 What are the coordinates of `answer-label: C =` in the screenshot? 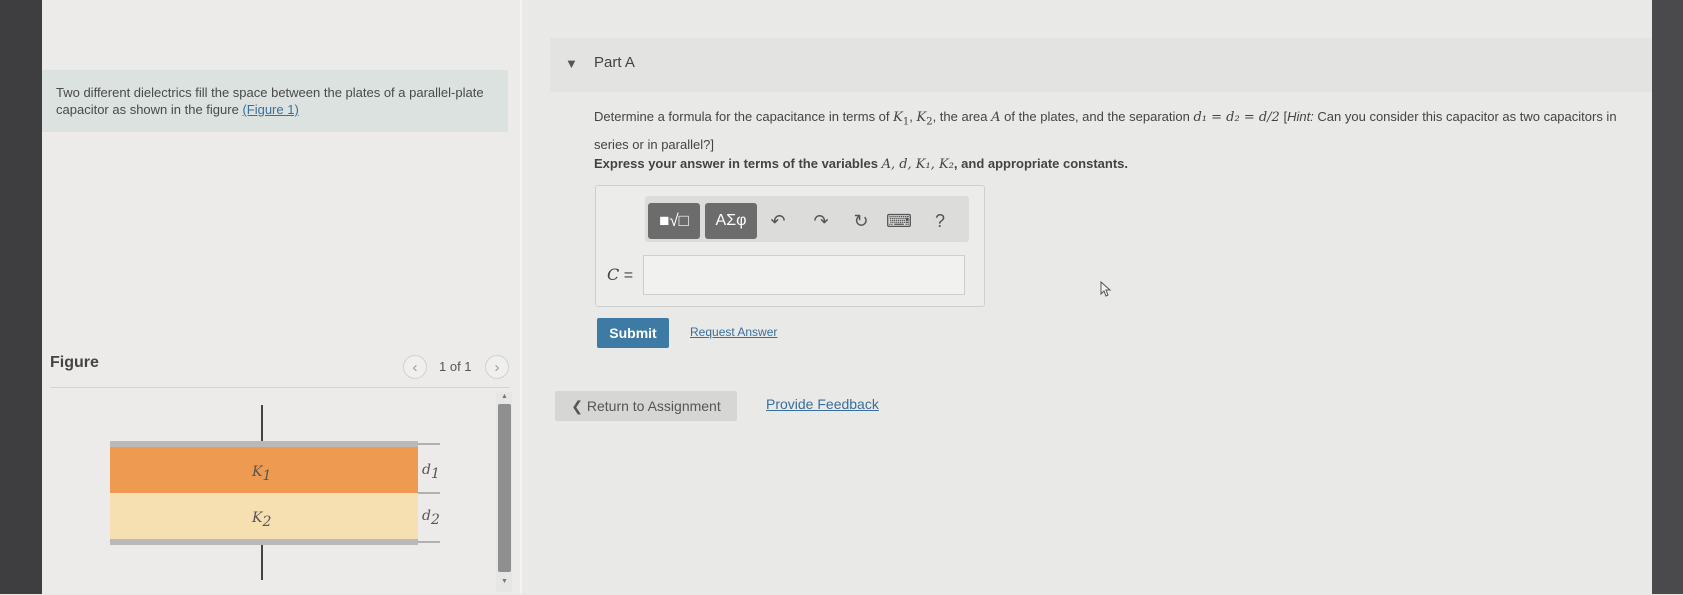 It's located at (620, 274).